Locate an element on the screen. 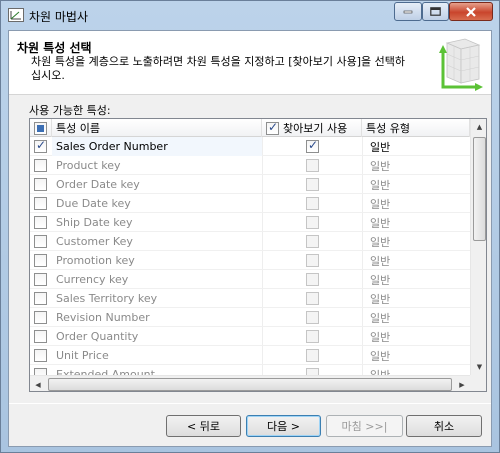  dimension-cube-icon is located at coordinates (461, 64).